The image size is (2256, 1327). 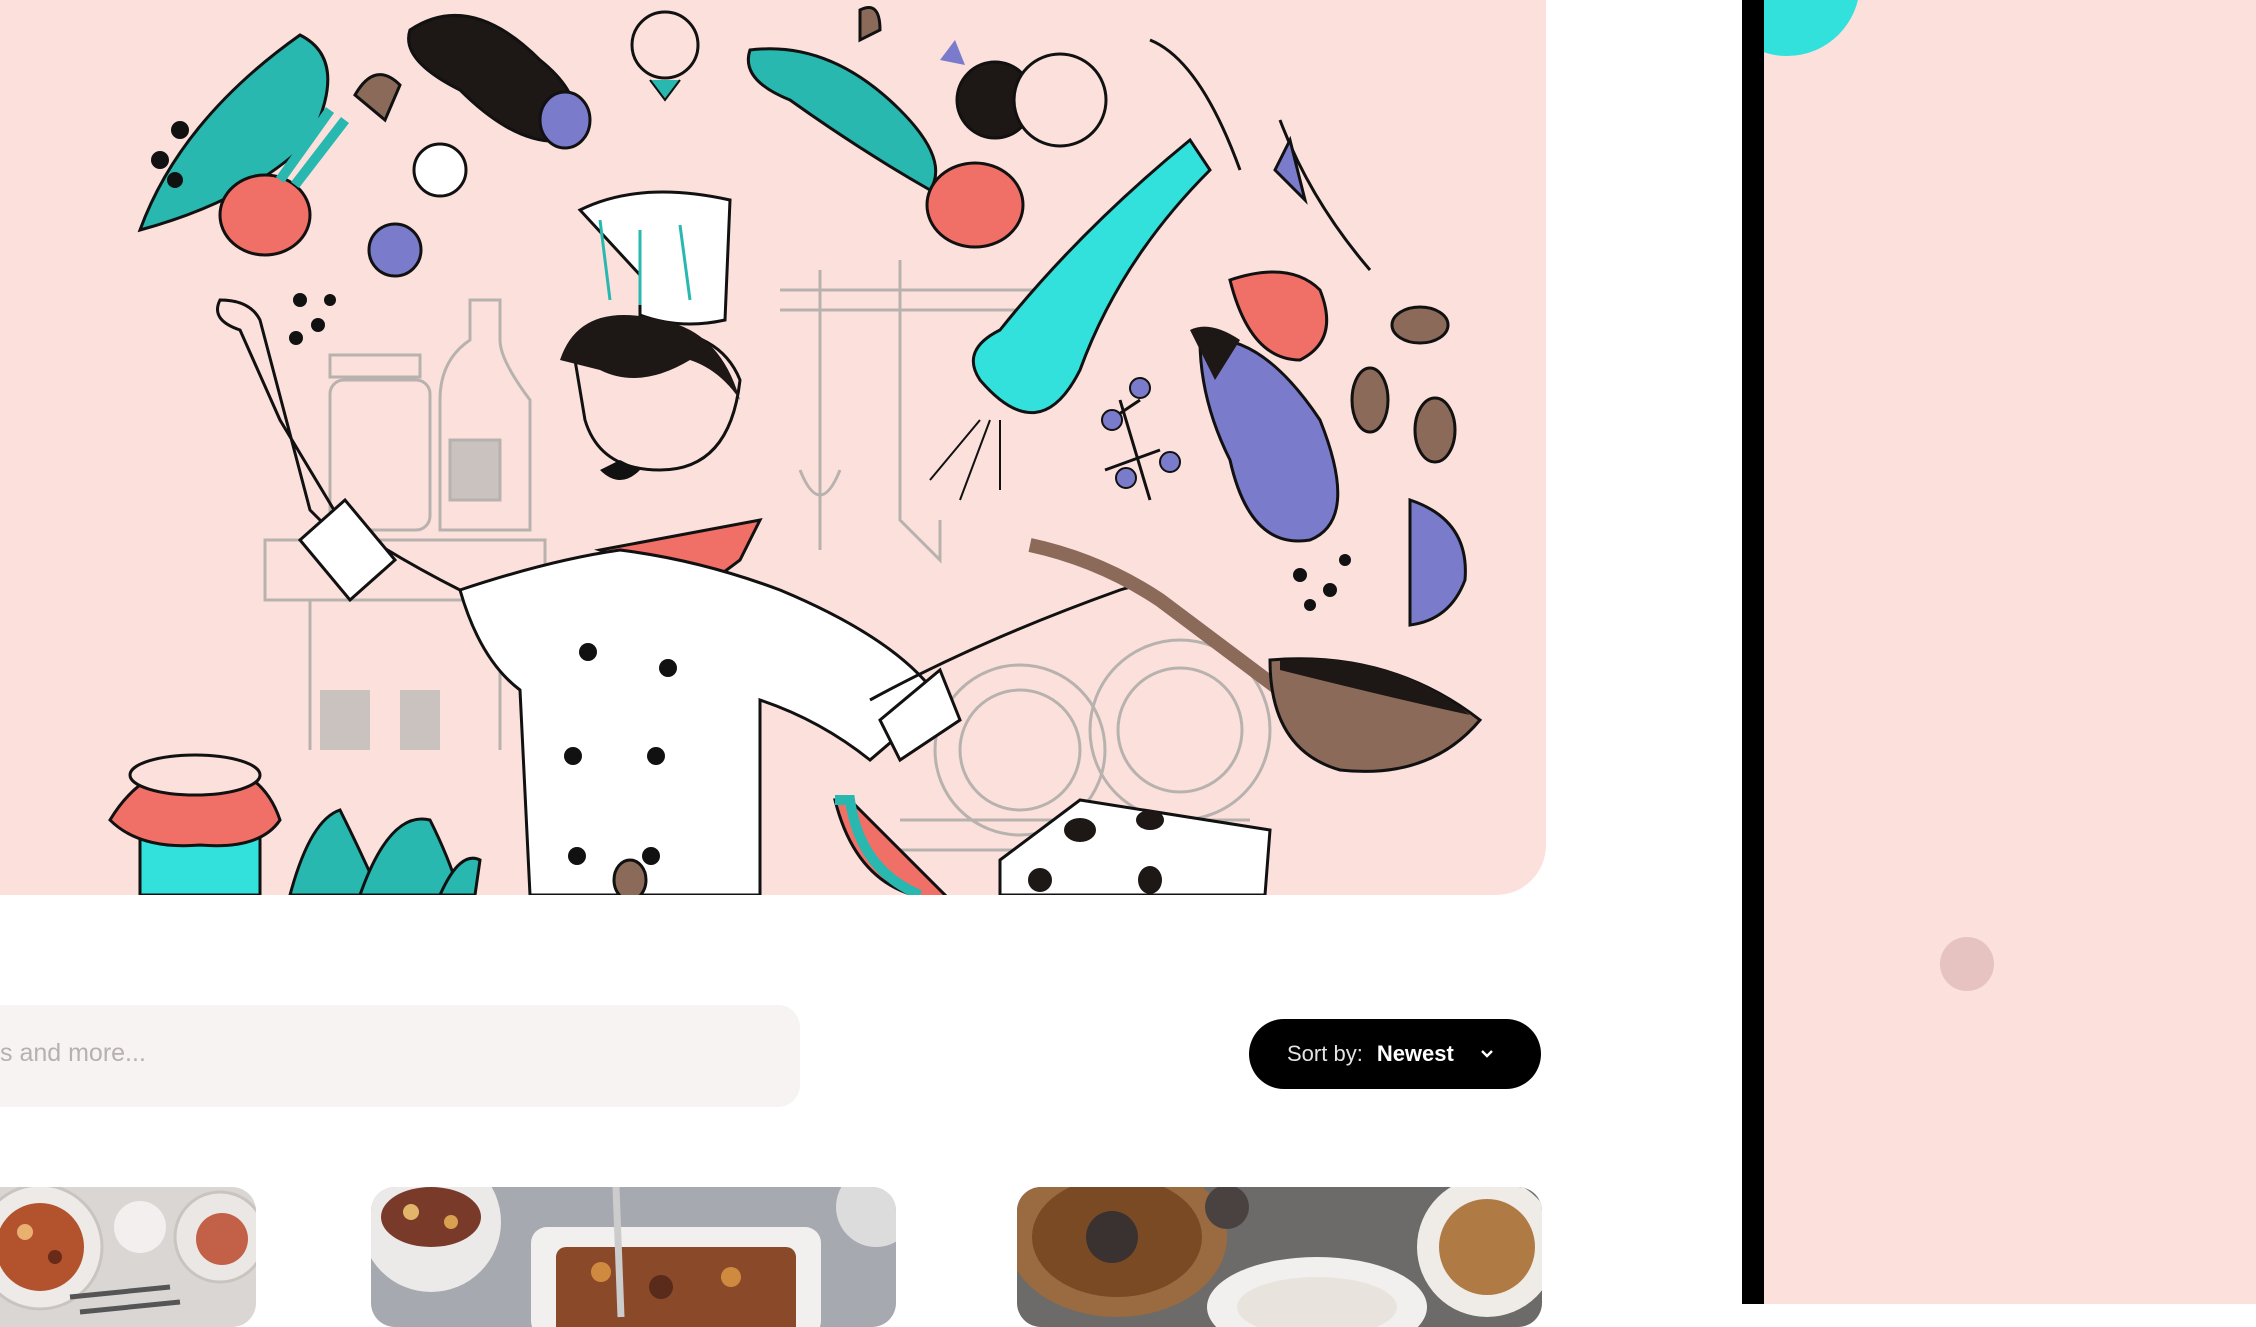 I want to click on device-frame, so click(x=1753, y=652).